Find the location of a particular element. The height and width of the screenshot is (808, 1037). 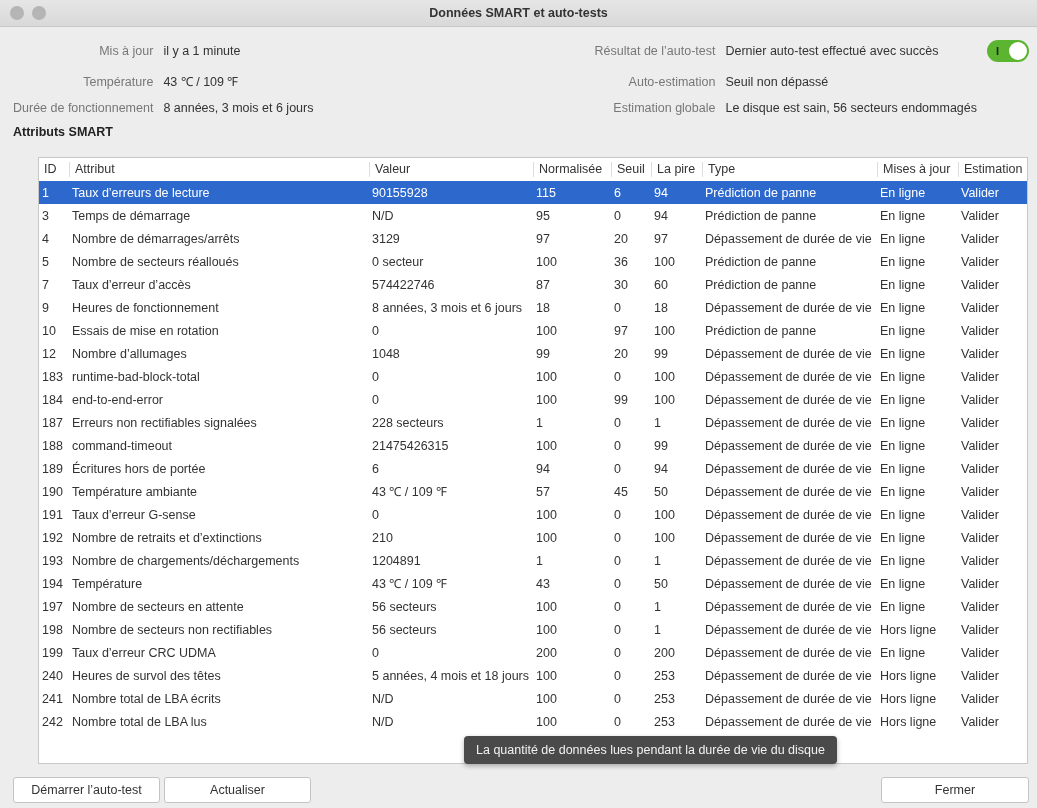

close-button: Fermer is located at coordinates (955, 790).